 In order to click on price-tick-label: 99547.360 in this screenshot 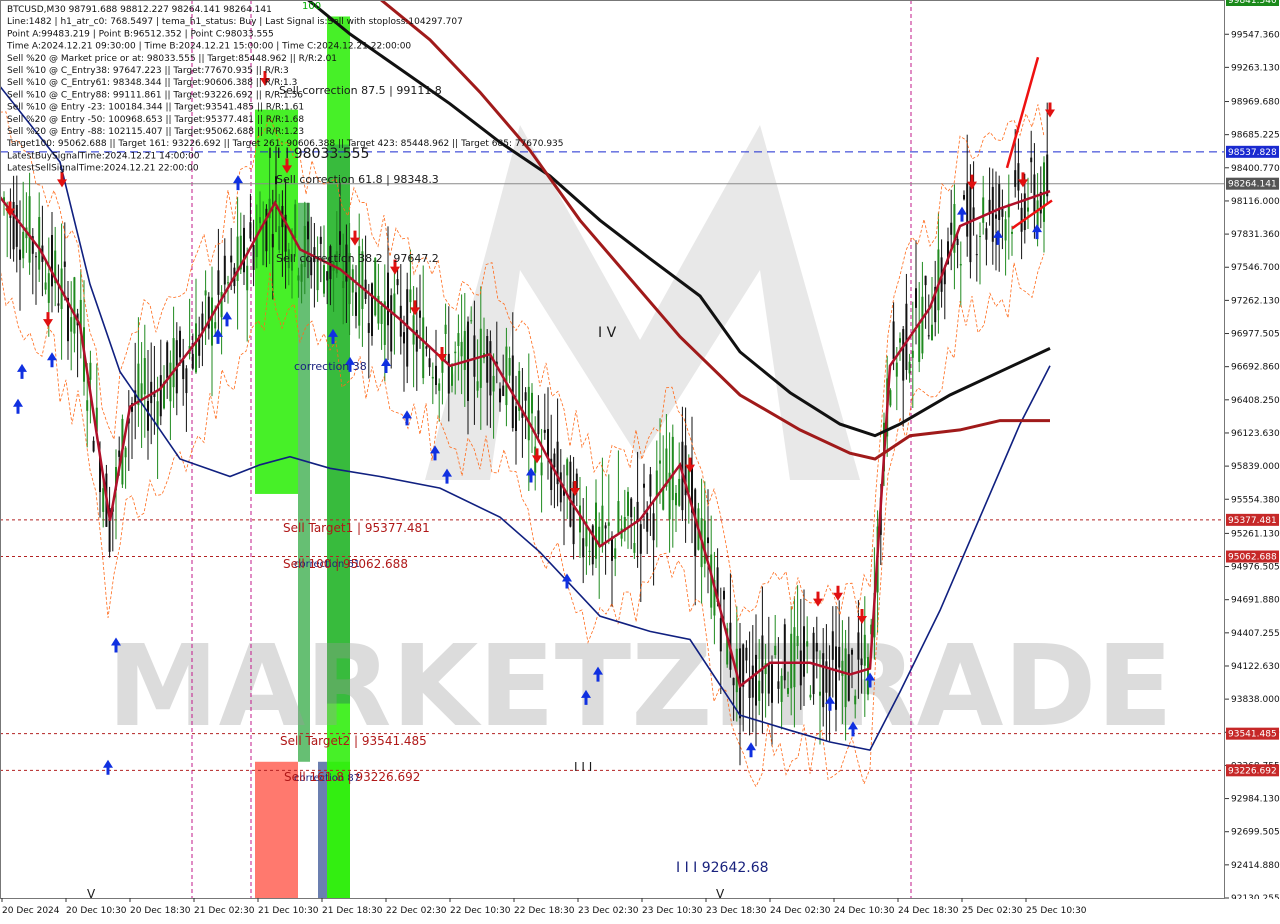, I will do `click(1255, 35)`.